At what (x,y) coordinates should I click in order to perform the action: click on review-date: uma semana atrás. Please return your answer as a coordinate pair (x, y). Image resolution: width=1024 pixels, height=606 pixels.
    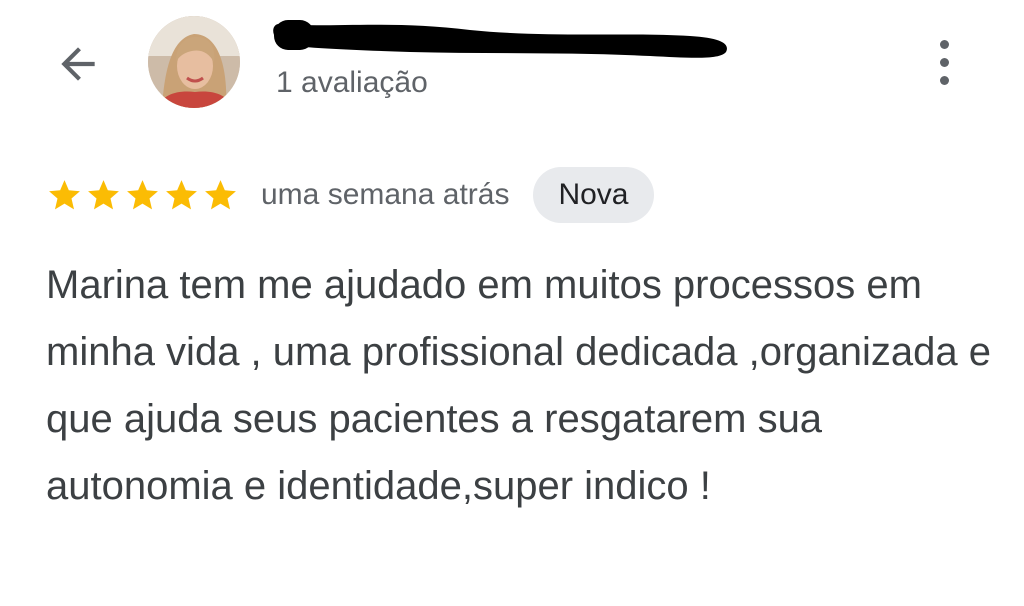
    Looking at the image, I should click on (385, 194).